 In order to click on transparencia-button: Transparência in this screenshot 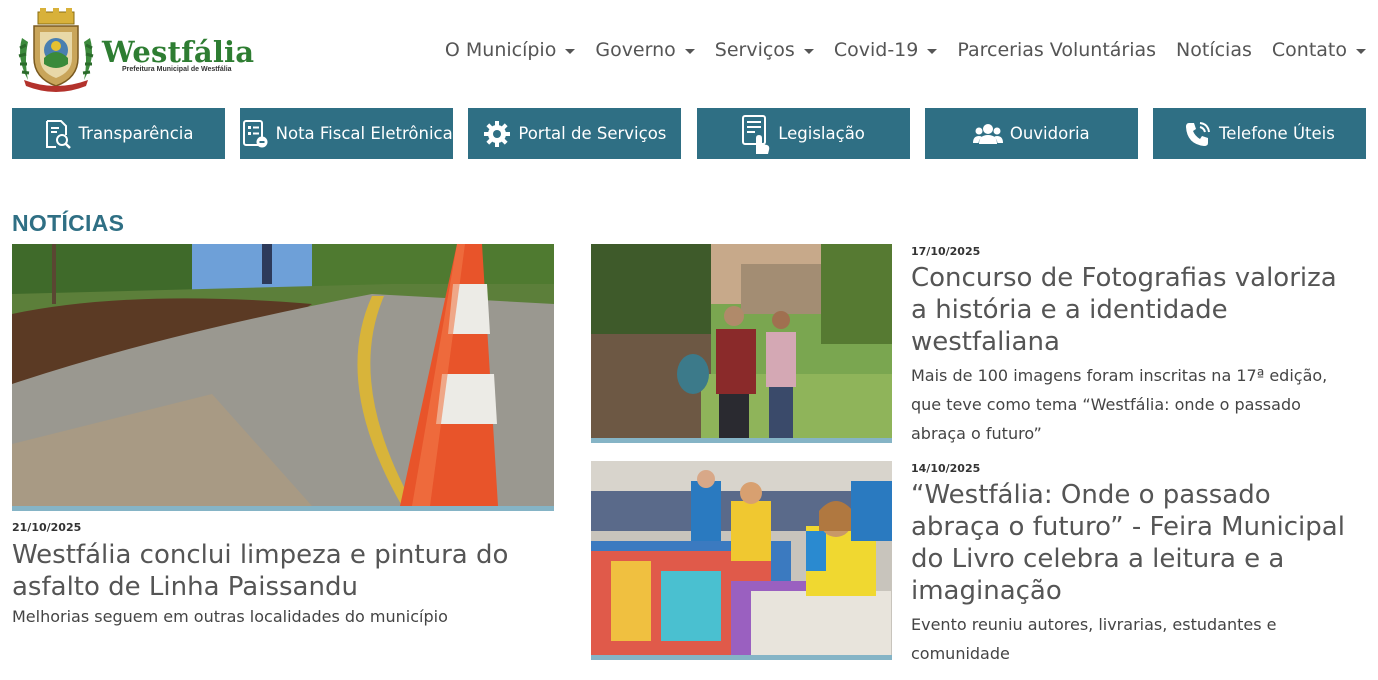, I will do `click(118, 133)`.